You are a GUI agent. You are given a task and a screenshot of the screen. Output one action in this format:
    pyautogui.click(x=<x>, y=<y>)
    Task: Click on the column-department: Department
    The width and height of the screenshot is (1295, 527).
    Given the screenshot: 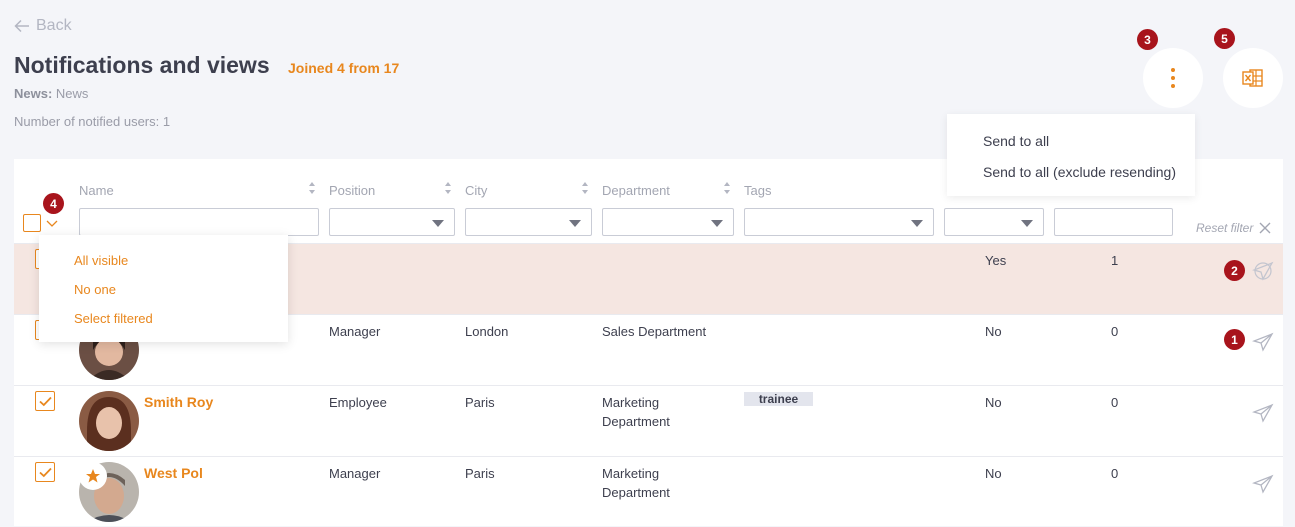 What is the action you would take?
    pyautogui.click(x=636, y=190)
    